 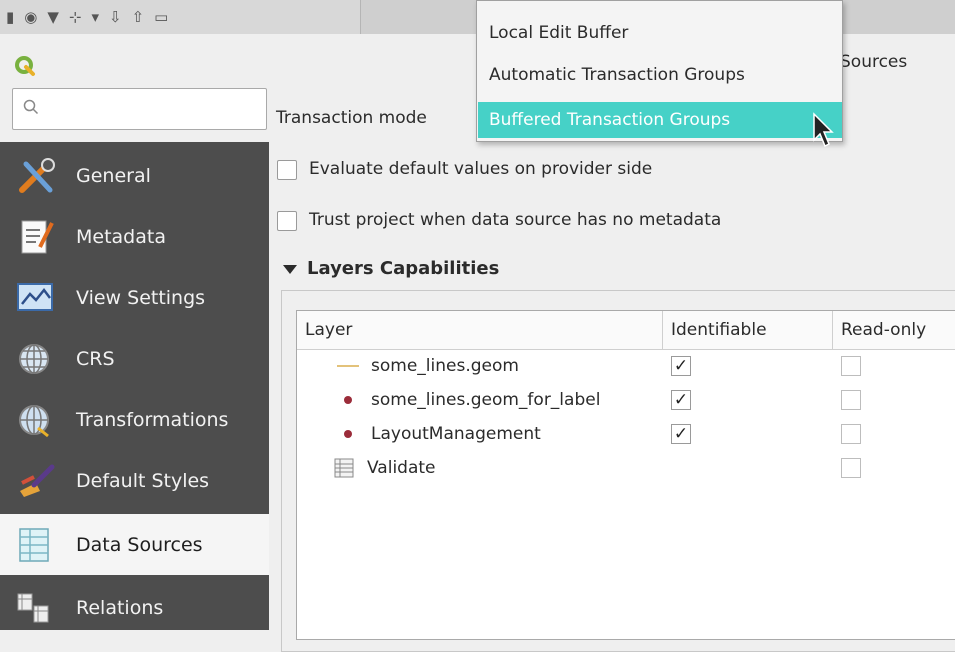 What do you see at coordinates (626, 400) in the screenshot?
I see `table-row: some_lines.geom_for_label ✓` at bounding box center [626, 400].